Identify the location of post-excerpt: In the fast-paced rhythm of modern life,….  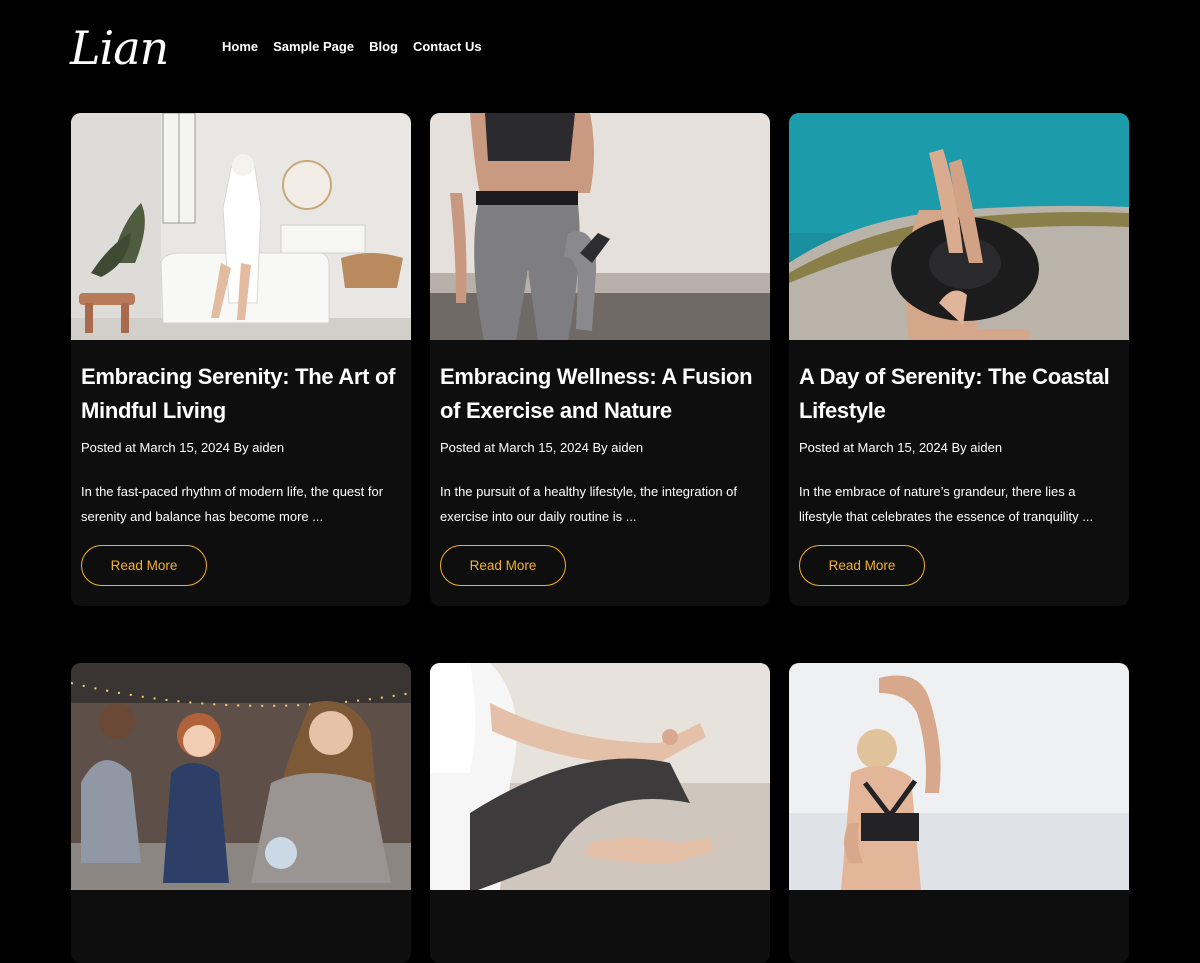
(232, 504).